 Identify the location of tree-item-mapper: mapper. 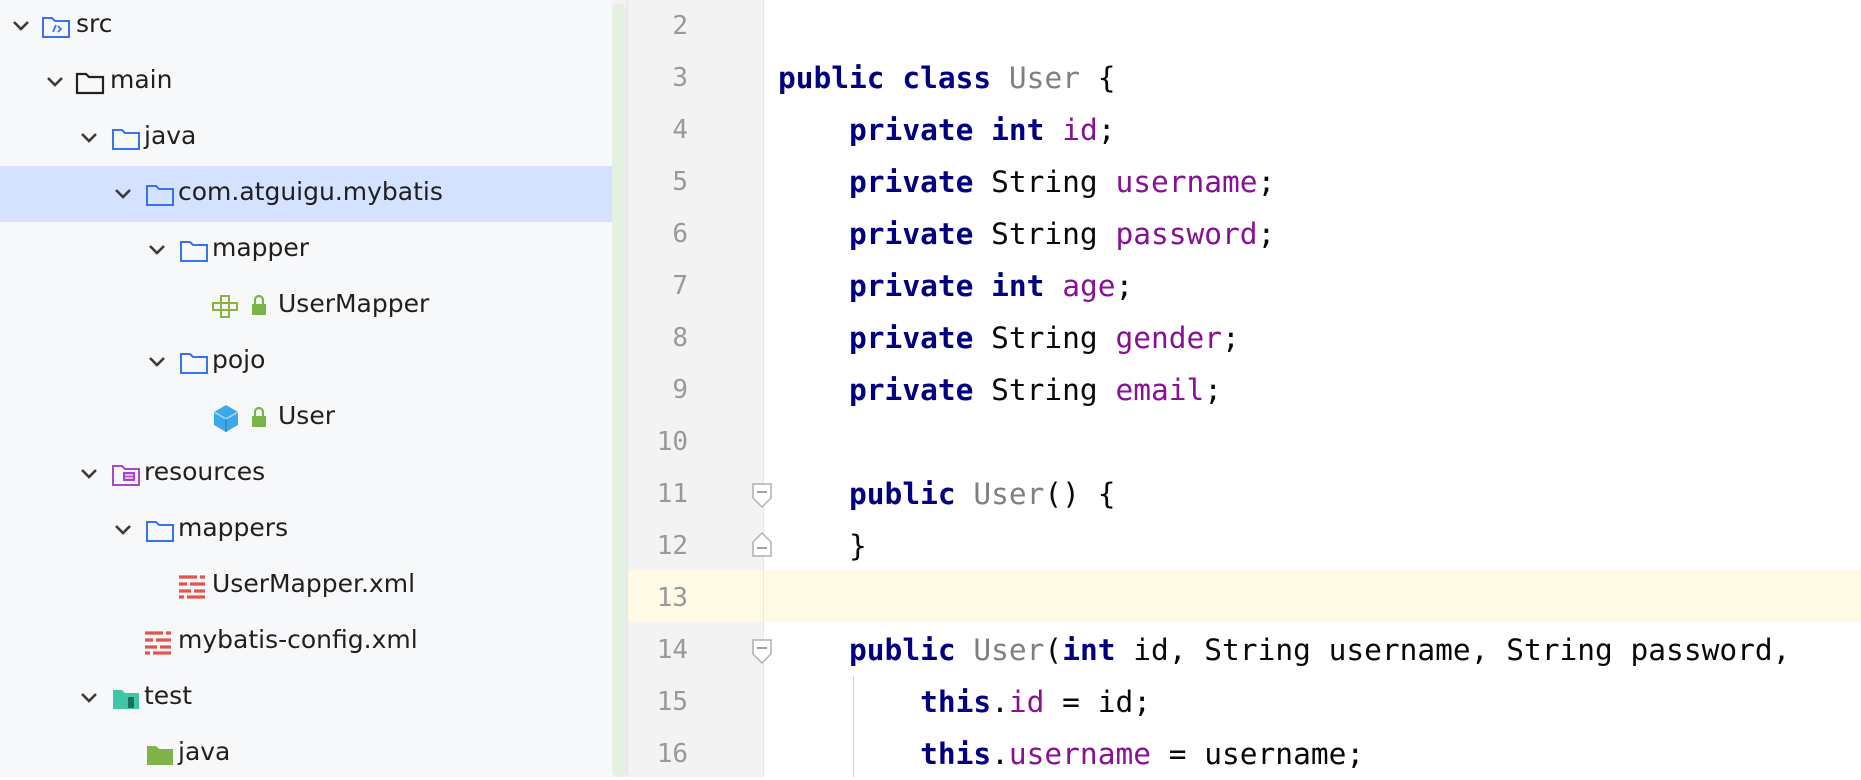
(306, 250).